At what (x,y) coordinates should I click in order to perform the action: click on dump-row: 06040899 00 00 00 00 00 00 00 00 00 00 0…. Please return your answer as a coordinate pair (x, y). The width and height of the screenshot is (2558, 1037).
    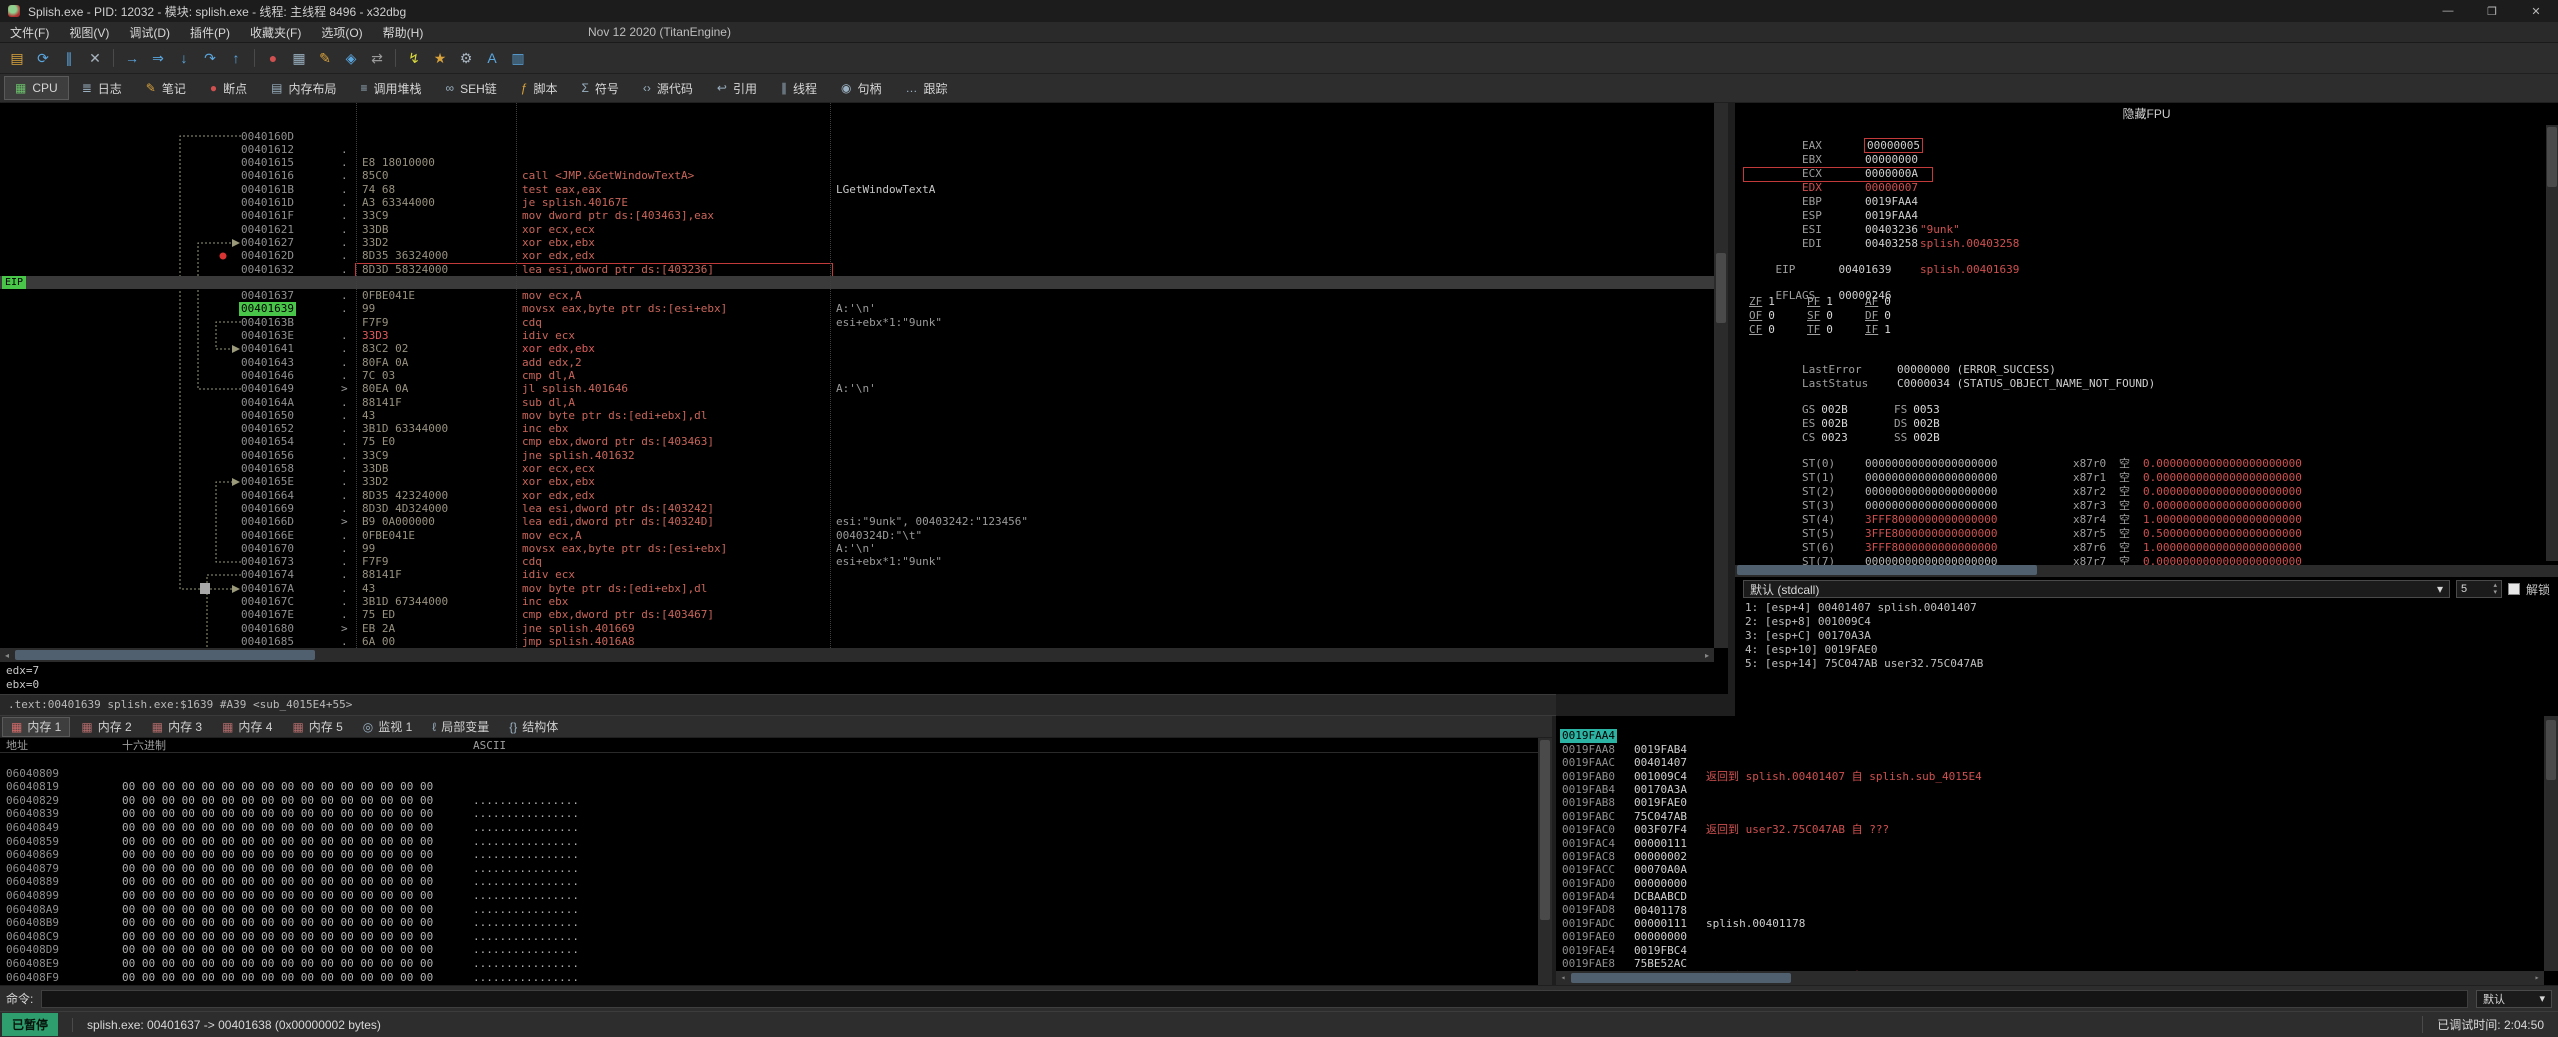
    Looking at the image, I should click on (776, 902).